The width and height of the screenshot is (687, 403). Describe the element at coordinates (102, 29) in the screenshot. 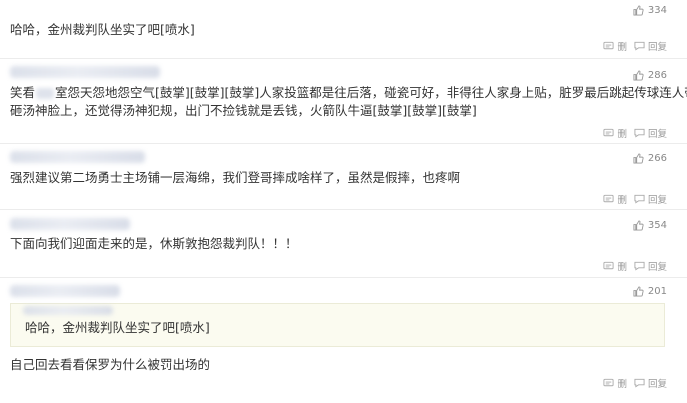

I see `comment-text: 哈哈，金州裁判队坐实了吧[喷水]` at that location.